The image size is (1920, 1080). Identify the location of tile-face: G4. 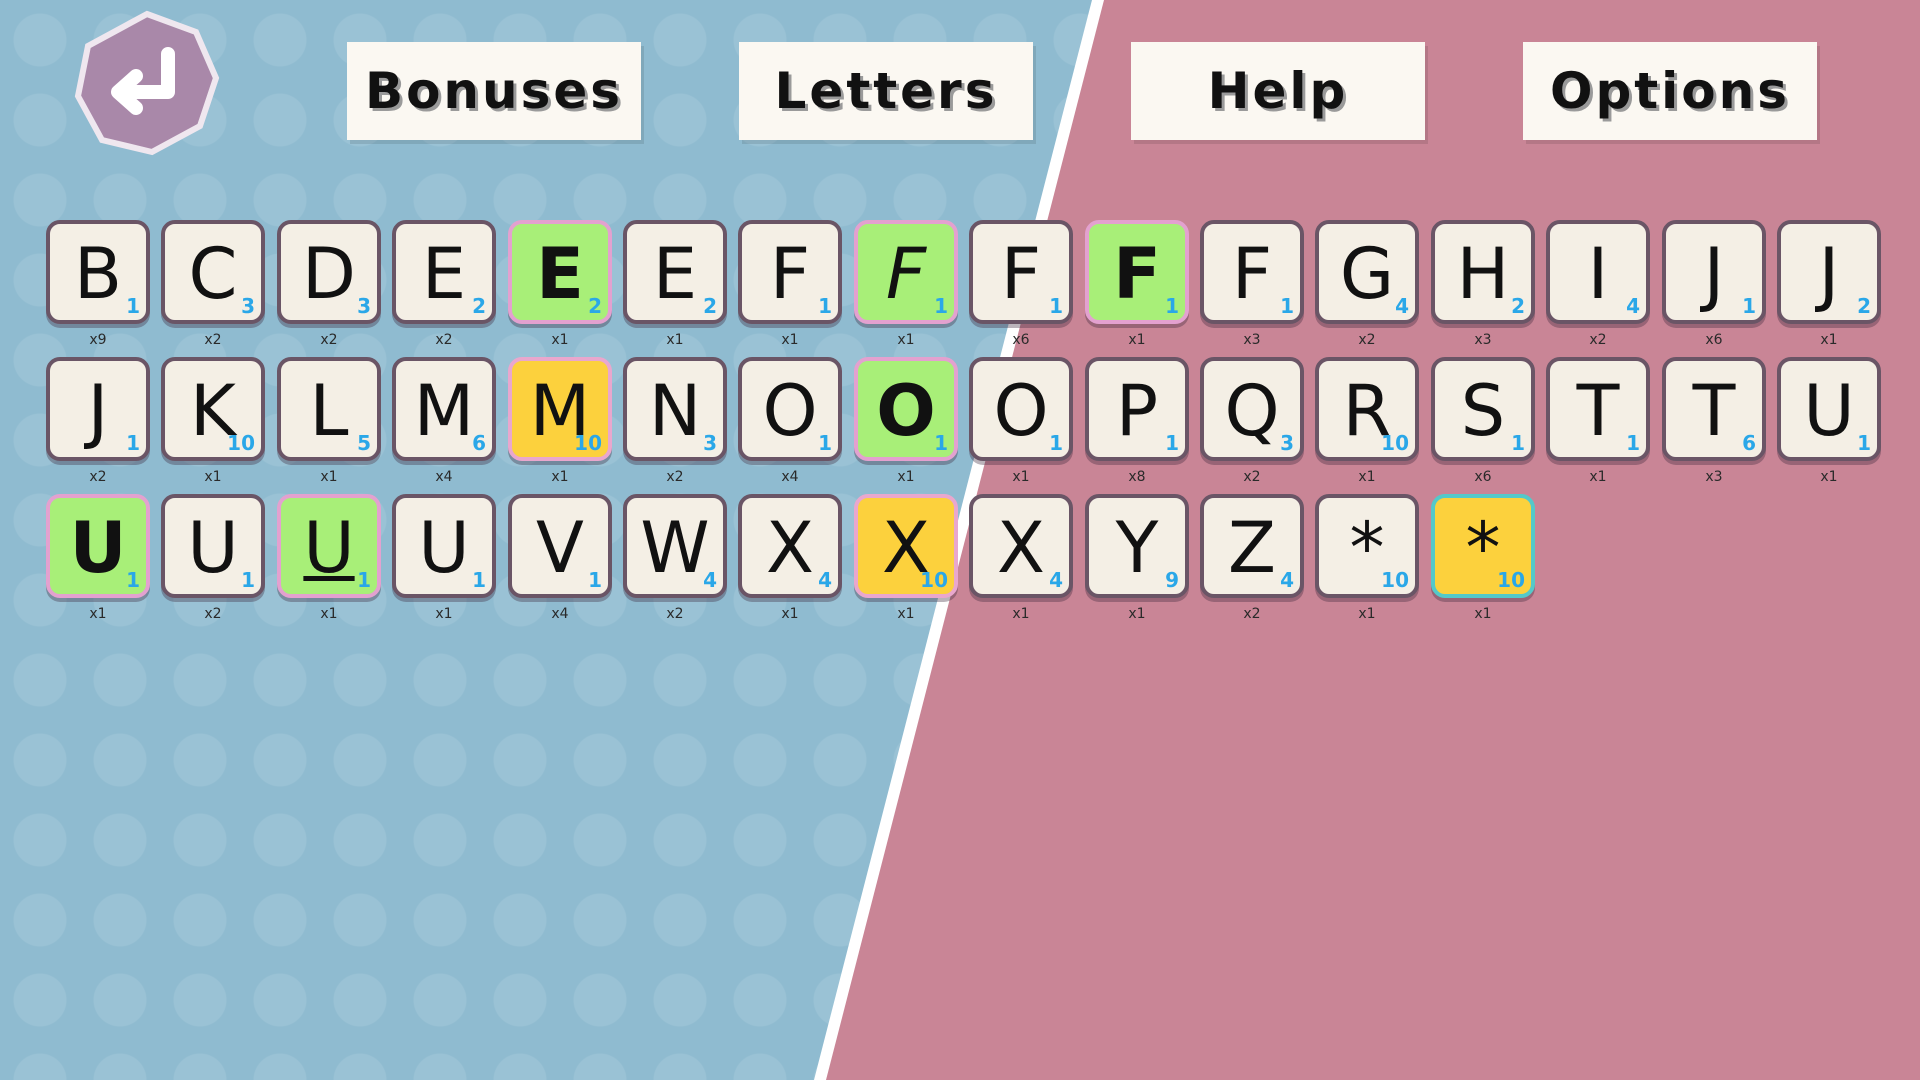
(1367, 272).